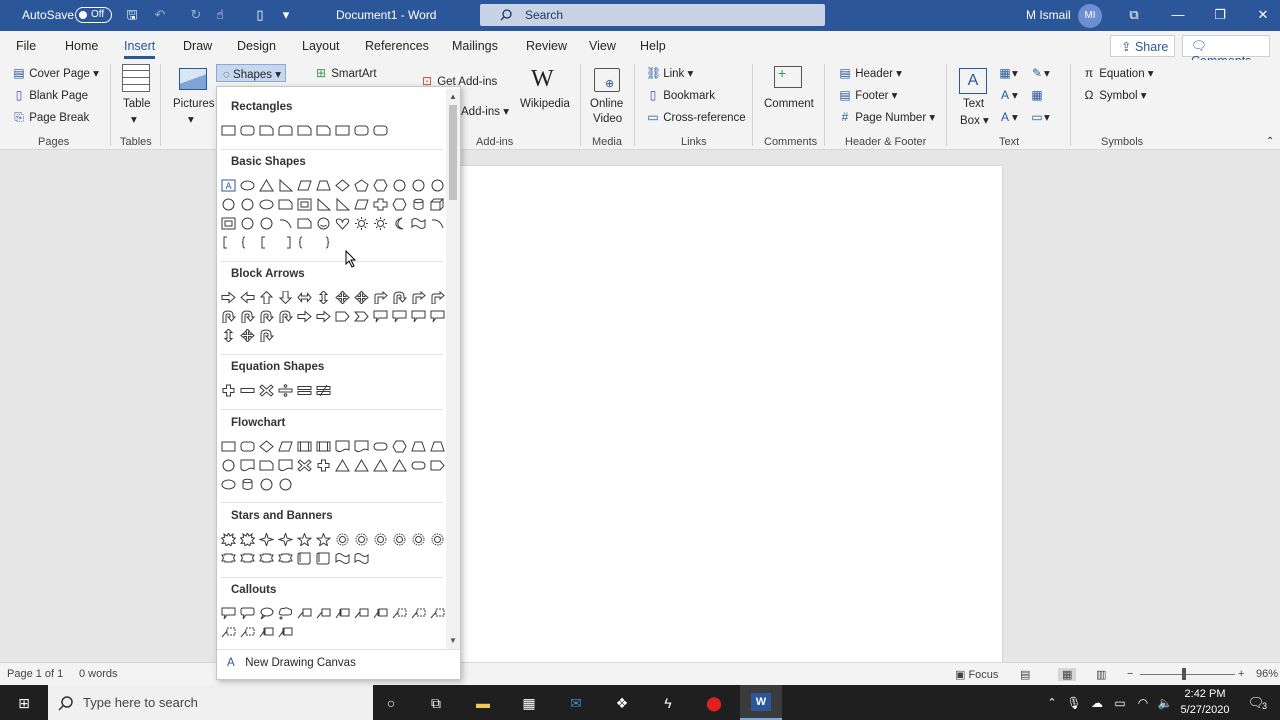 The height and width of the screenshot is (720, 1280). Describe the element at coordinates (266, 446) in the screenshot. I see `shape-diam-icon` at that location.